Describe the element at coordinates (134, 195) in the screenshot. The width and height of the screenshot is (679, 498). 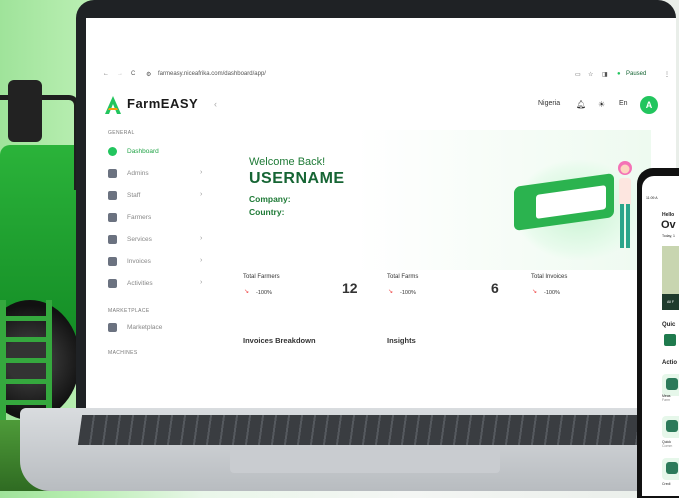
I see `sidebar-item-label: Staff` at that location.